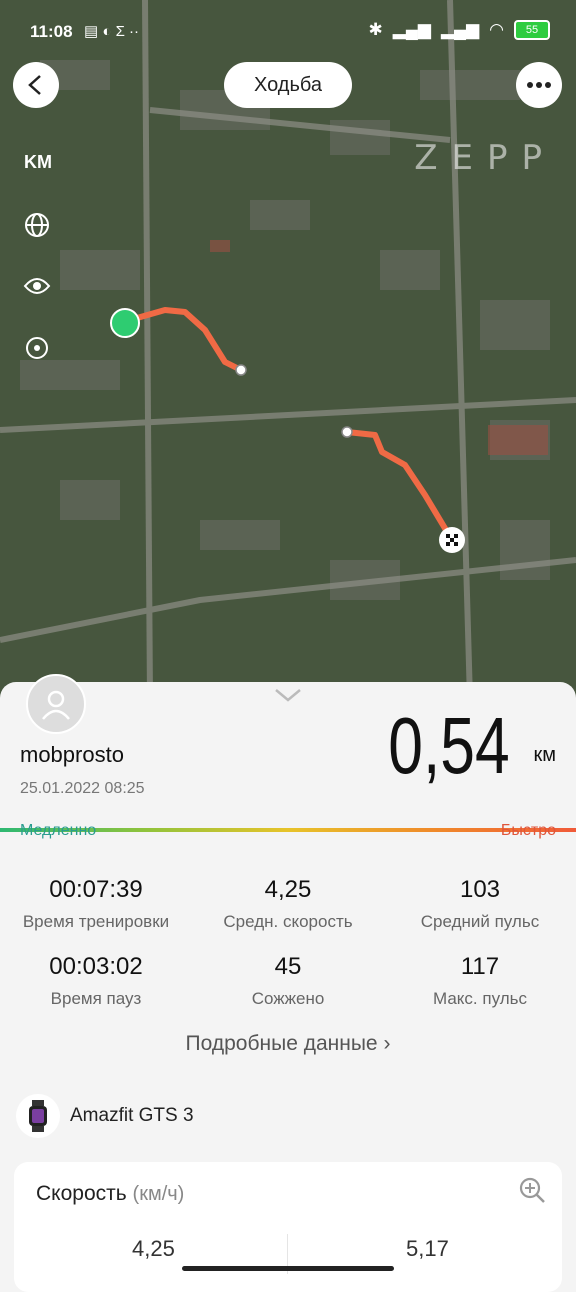 The image size is (576, 1292). What do you see at coordinates (72, 754) in the screenshot?
I see `username: mobprosto` at bounding box center [72, 754].